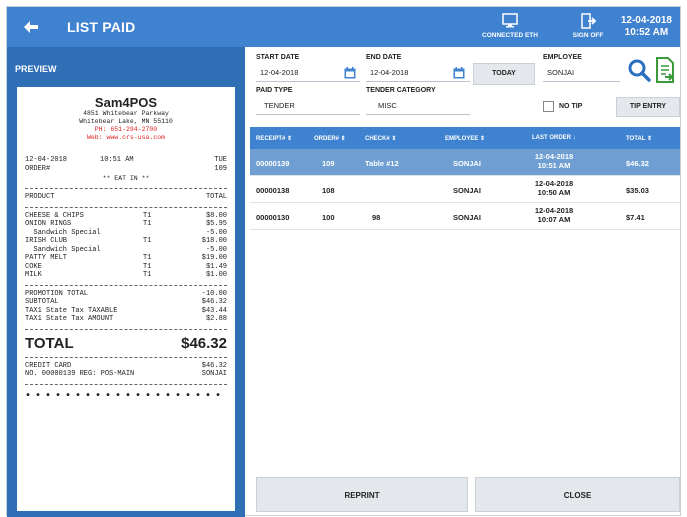 This screenshot has width=687, height=517. What do you see at coordinates (42, 302) in the screenshot?
I see `summary-label: SUBTOTAL` at bounding box center [42, 302].